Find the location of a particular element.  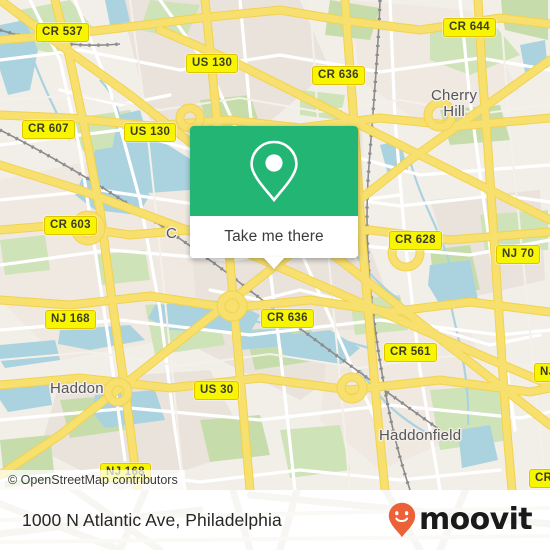

take-me-there-label: Take me there is located at coordinates (274, 236).